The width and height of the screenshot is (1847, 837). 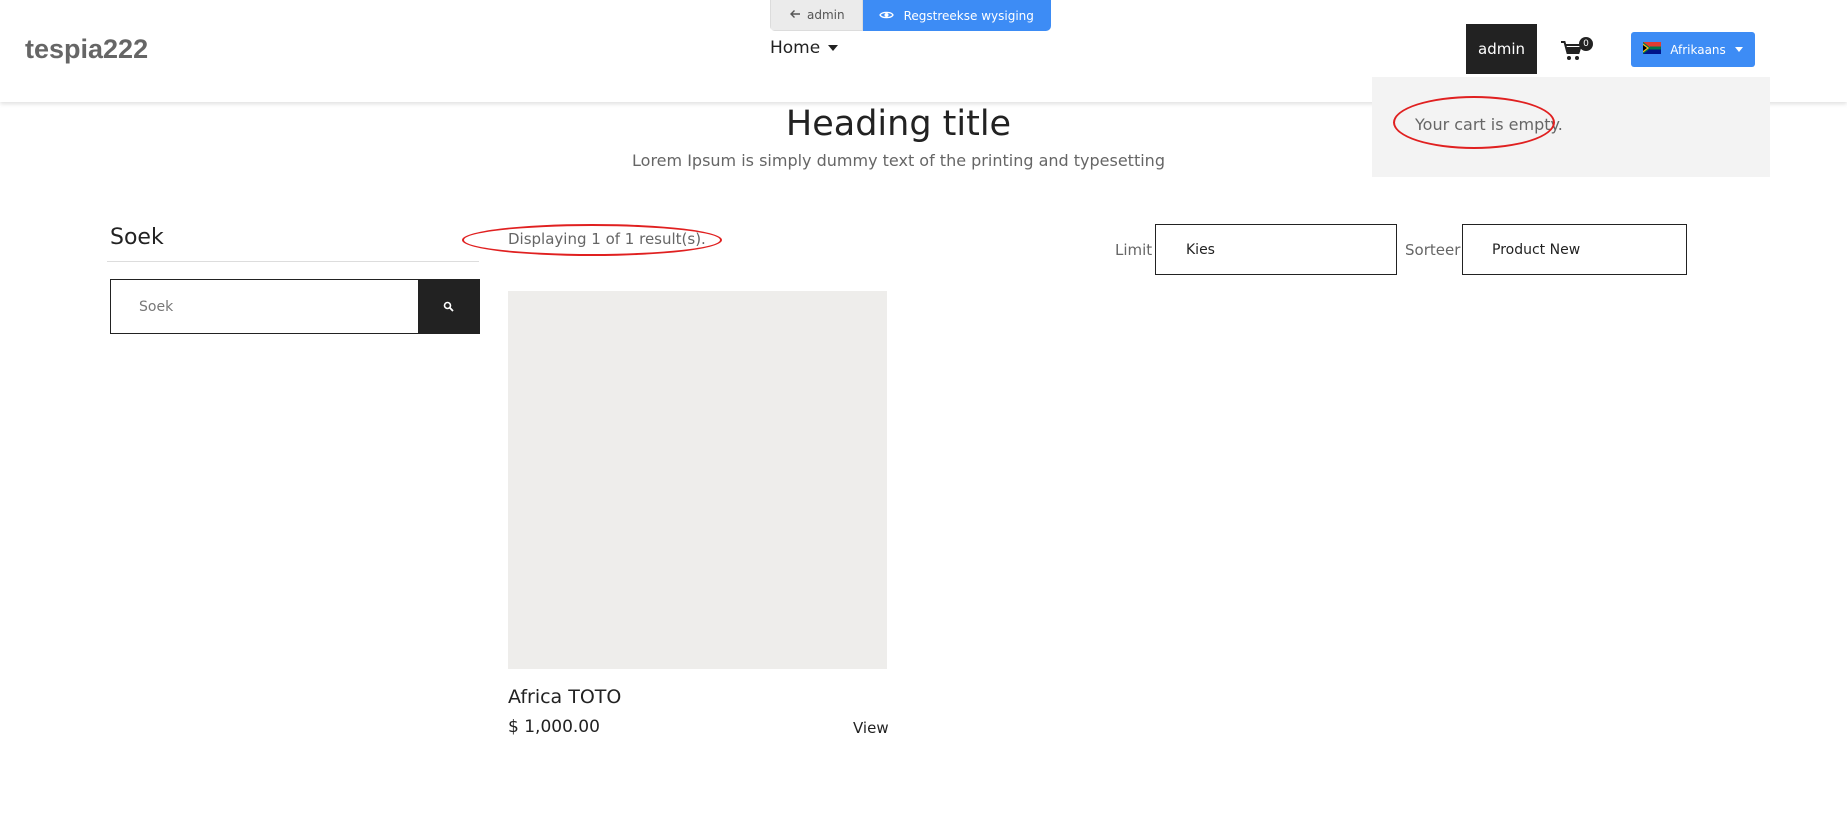 What do you see at coordinates (1652, 49) in the screenshot?
I see `south-africa-flag-icon` at bounding box center [1652, 49].